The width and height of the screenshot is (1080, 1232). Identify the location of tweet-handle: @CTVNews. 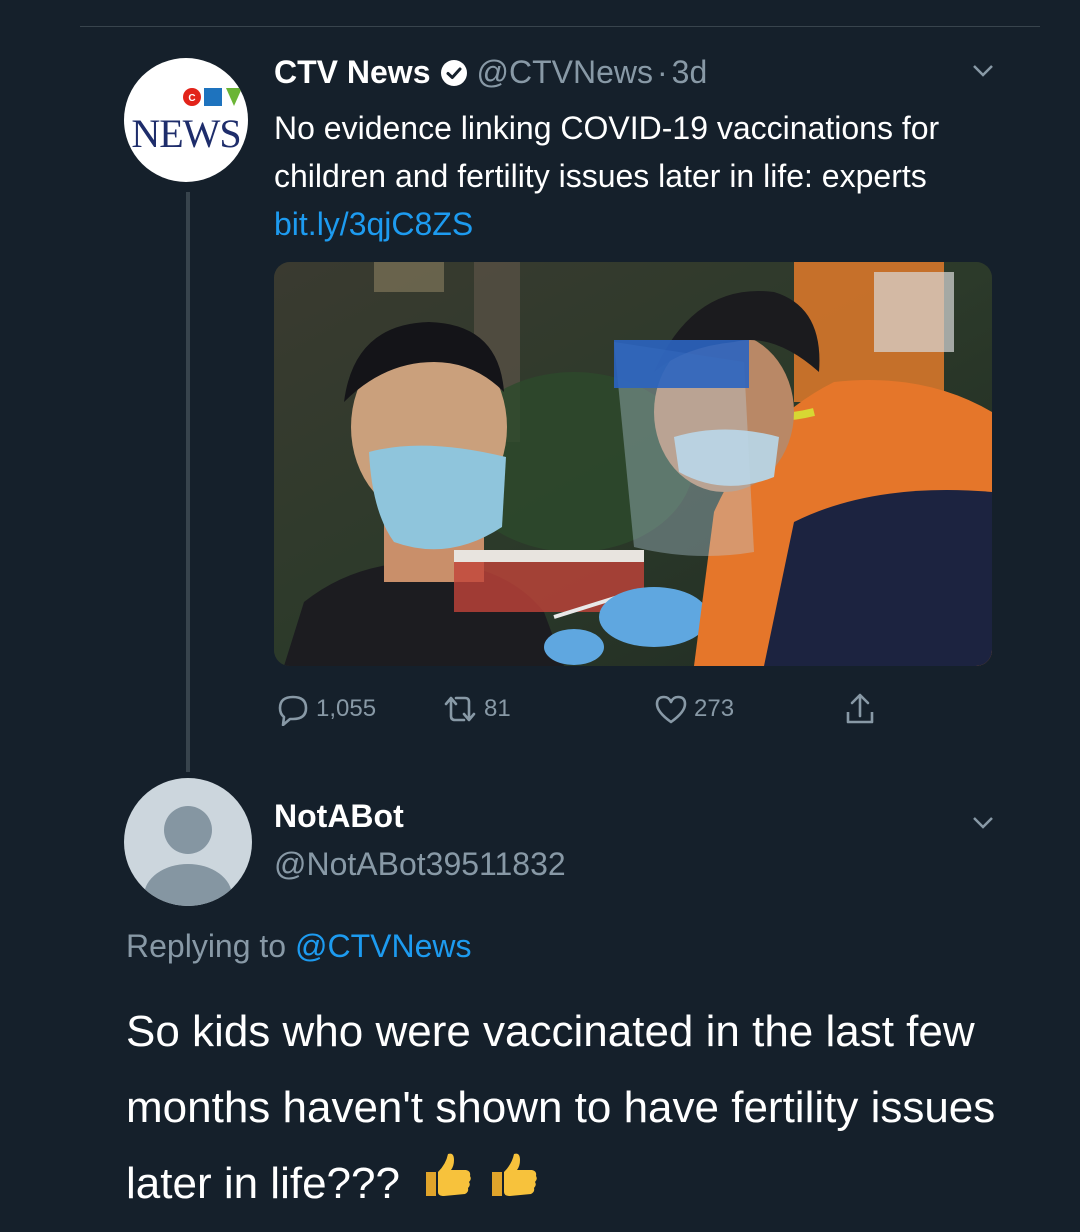
(564, 72).